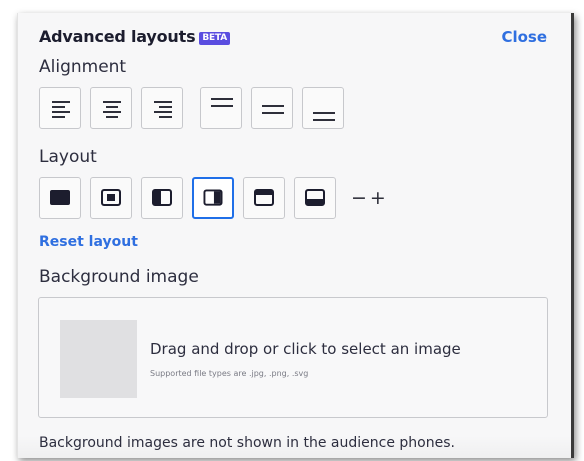 The width and height of the screenshot is (584, 461). I want to click on beta-badge: BETA, so click(215, 38).